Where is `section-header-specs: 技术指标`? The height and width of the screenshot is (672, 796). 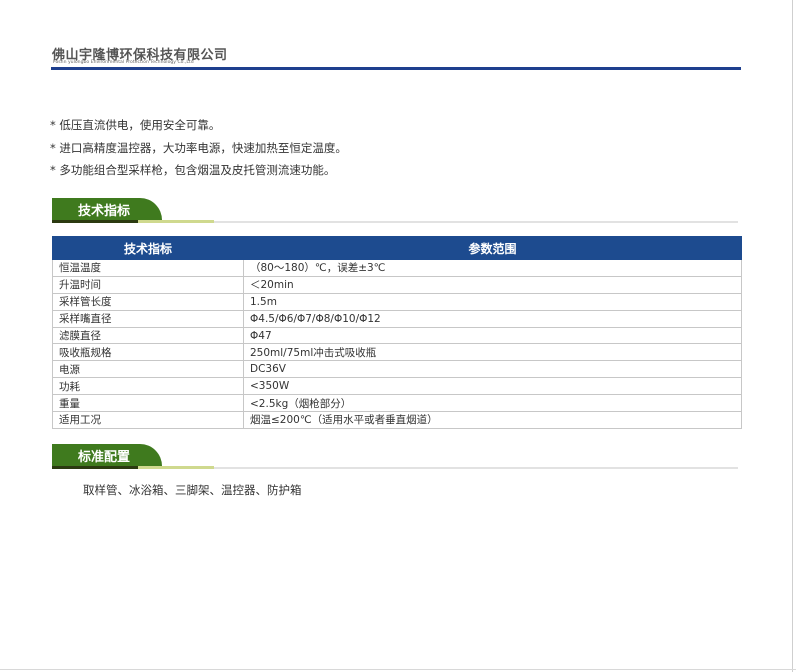 section-header-specs: 技术指标 is located at coordinates (396, 211).